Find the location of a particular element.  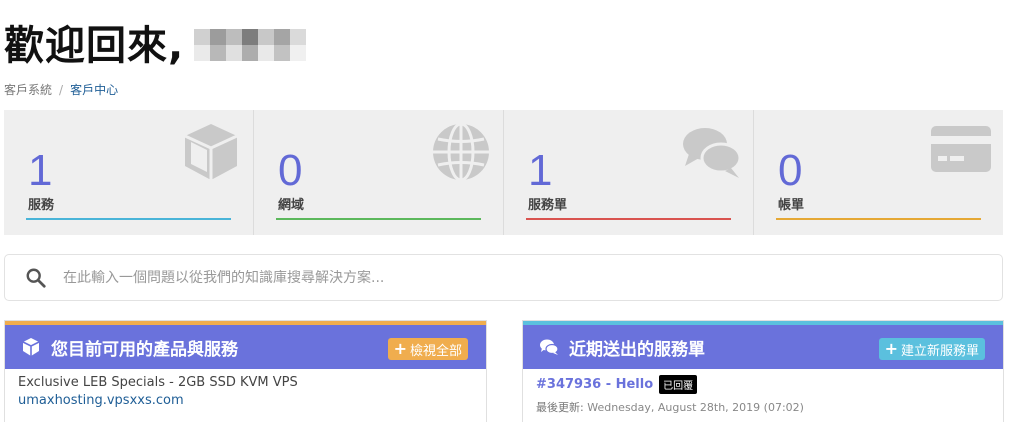

tile-label: 網域 is located at coordinates (291, 205).